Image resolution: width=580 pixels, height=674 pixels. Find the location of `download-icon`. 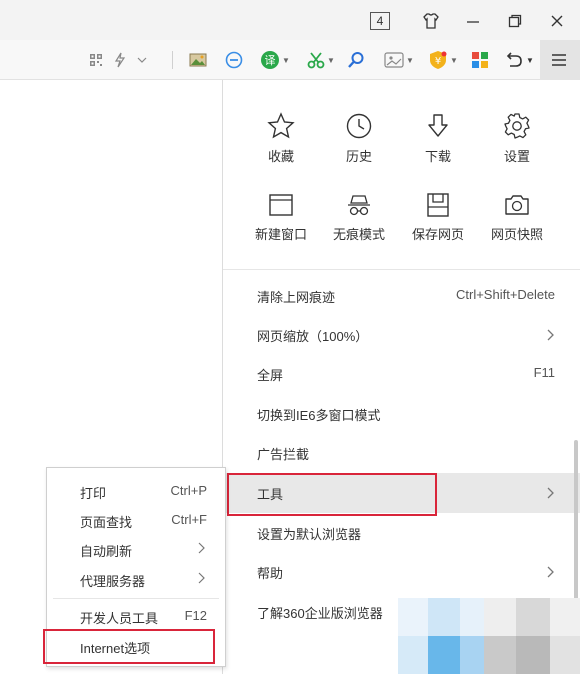

download-icon is located at coordinates (438, 125).